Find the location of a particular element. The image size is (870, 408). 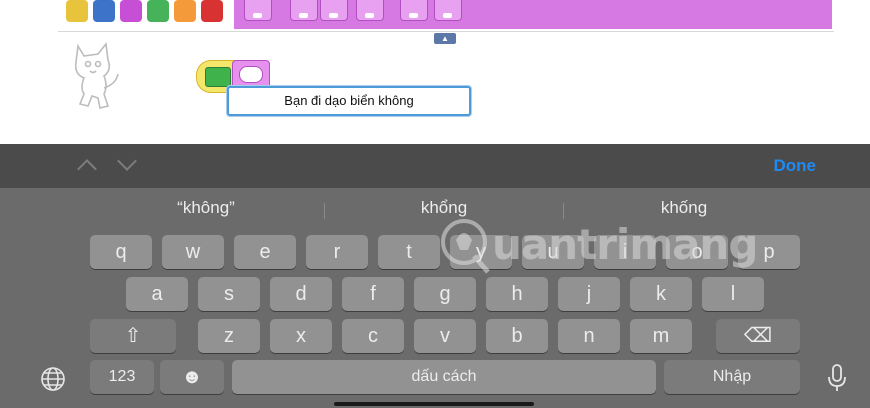

shift-key: ⇧ is located at coordinates (133, 336).